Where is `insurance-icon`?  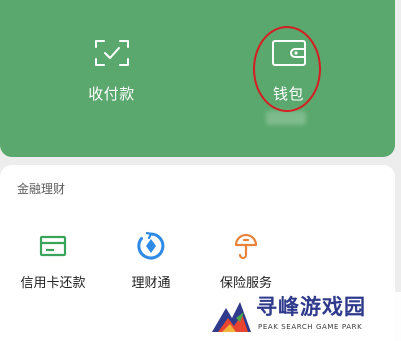
insurance-icon is located at coordinates (246, 246).